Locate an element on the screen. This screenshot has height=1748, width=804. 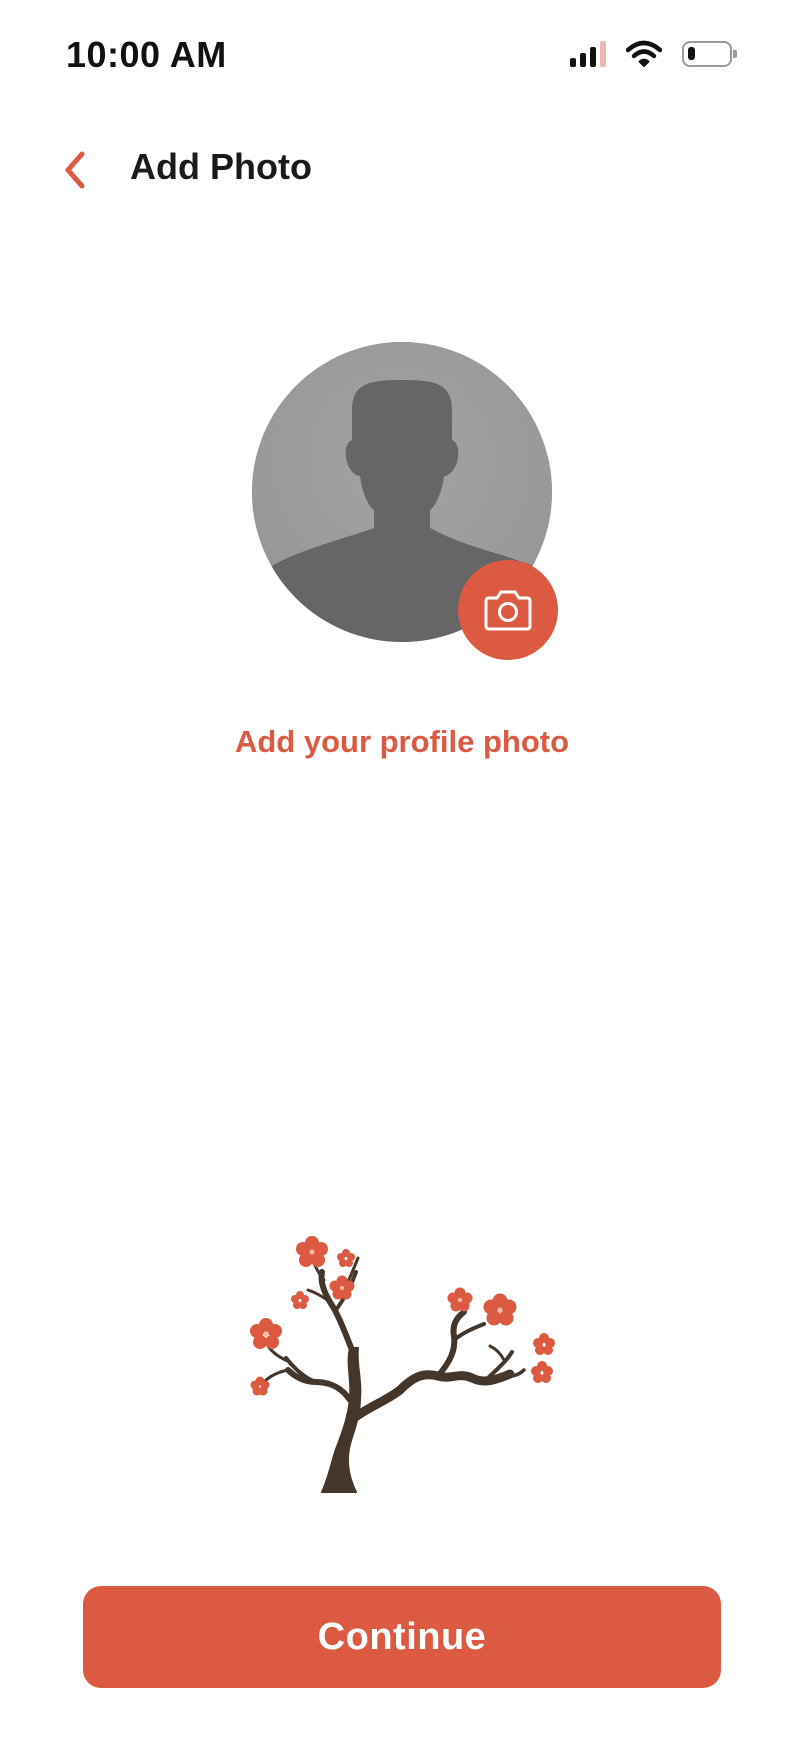
back-button is located at coordinates (75, 170).